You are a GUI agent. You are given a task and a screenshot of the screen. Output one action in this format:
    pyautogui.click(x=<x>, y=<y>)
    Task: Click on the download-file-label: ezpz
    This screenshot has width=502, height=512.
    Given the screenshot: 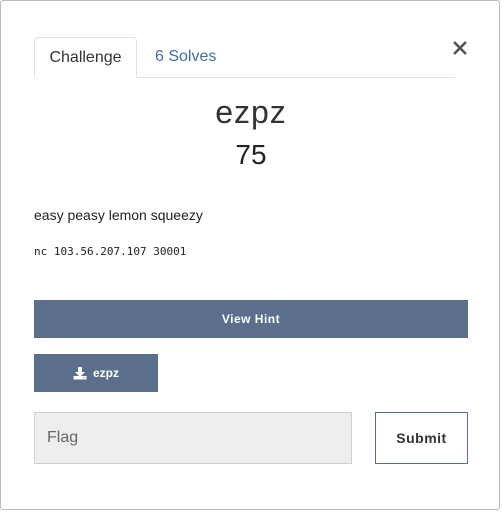 What is the action you would take?
    pyautogui.click(x=105, y=373)
    